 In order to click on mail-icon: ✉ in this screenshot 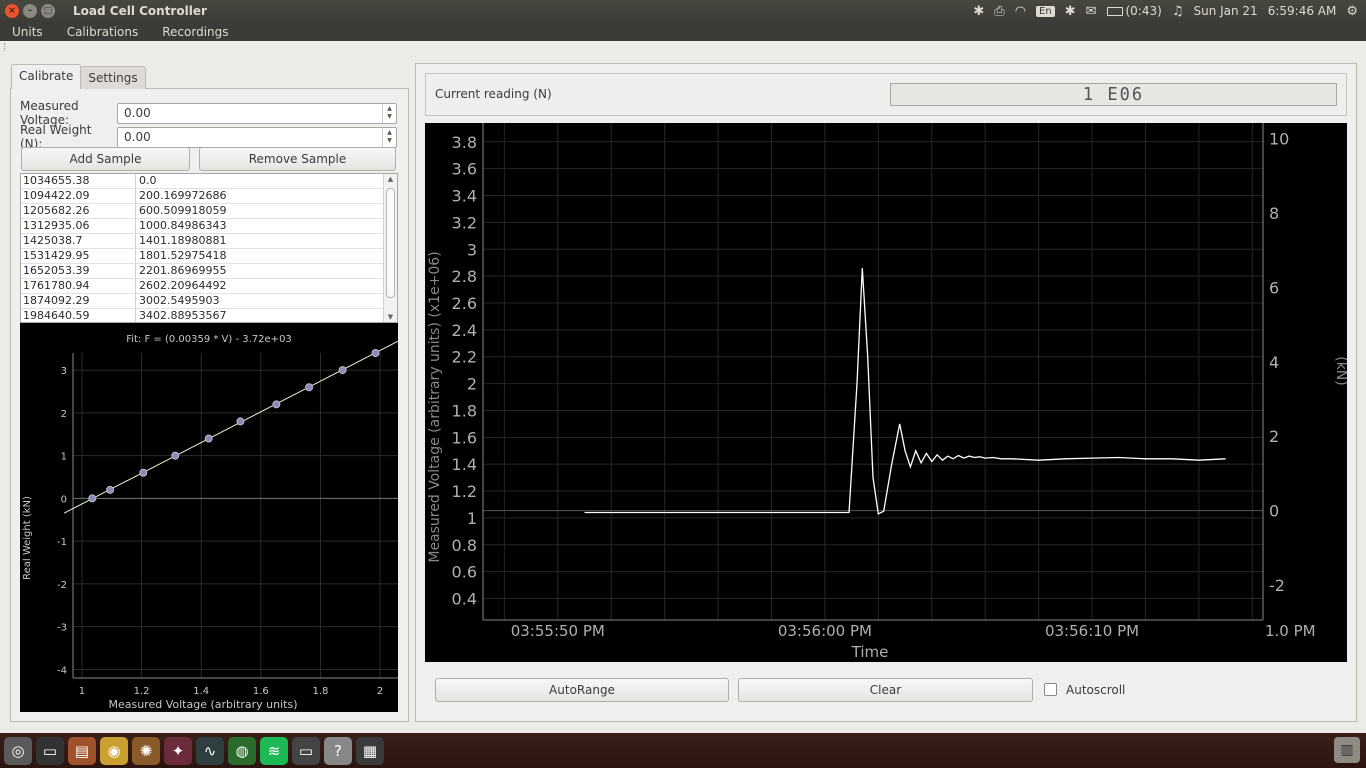, I will do `click(1091, 11)`.